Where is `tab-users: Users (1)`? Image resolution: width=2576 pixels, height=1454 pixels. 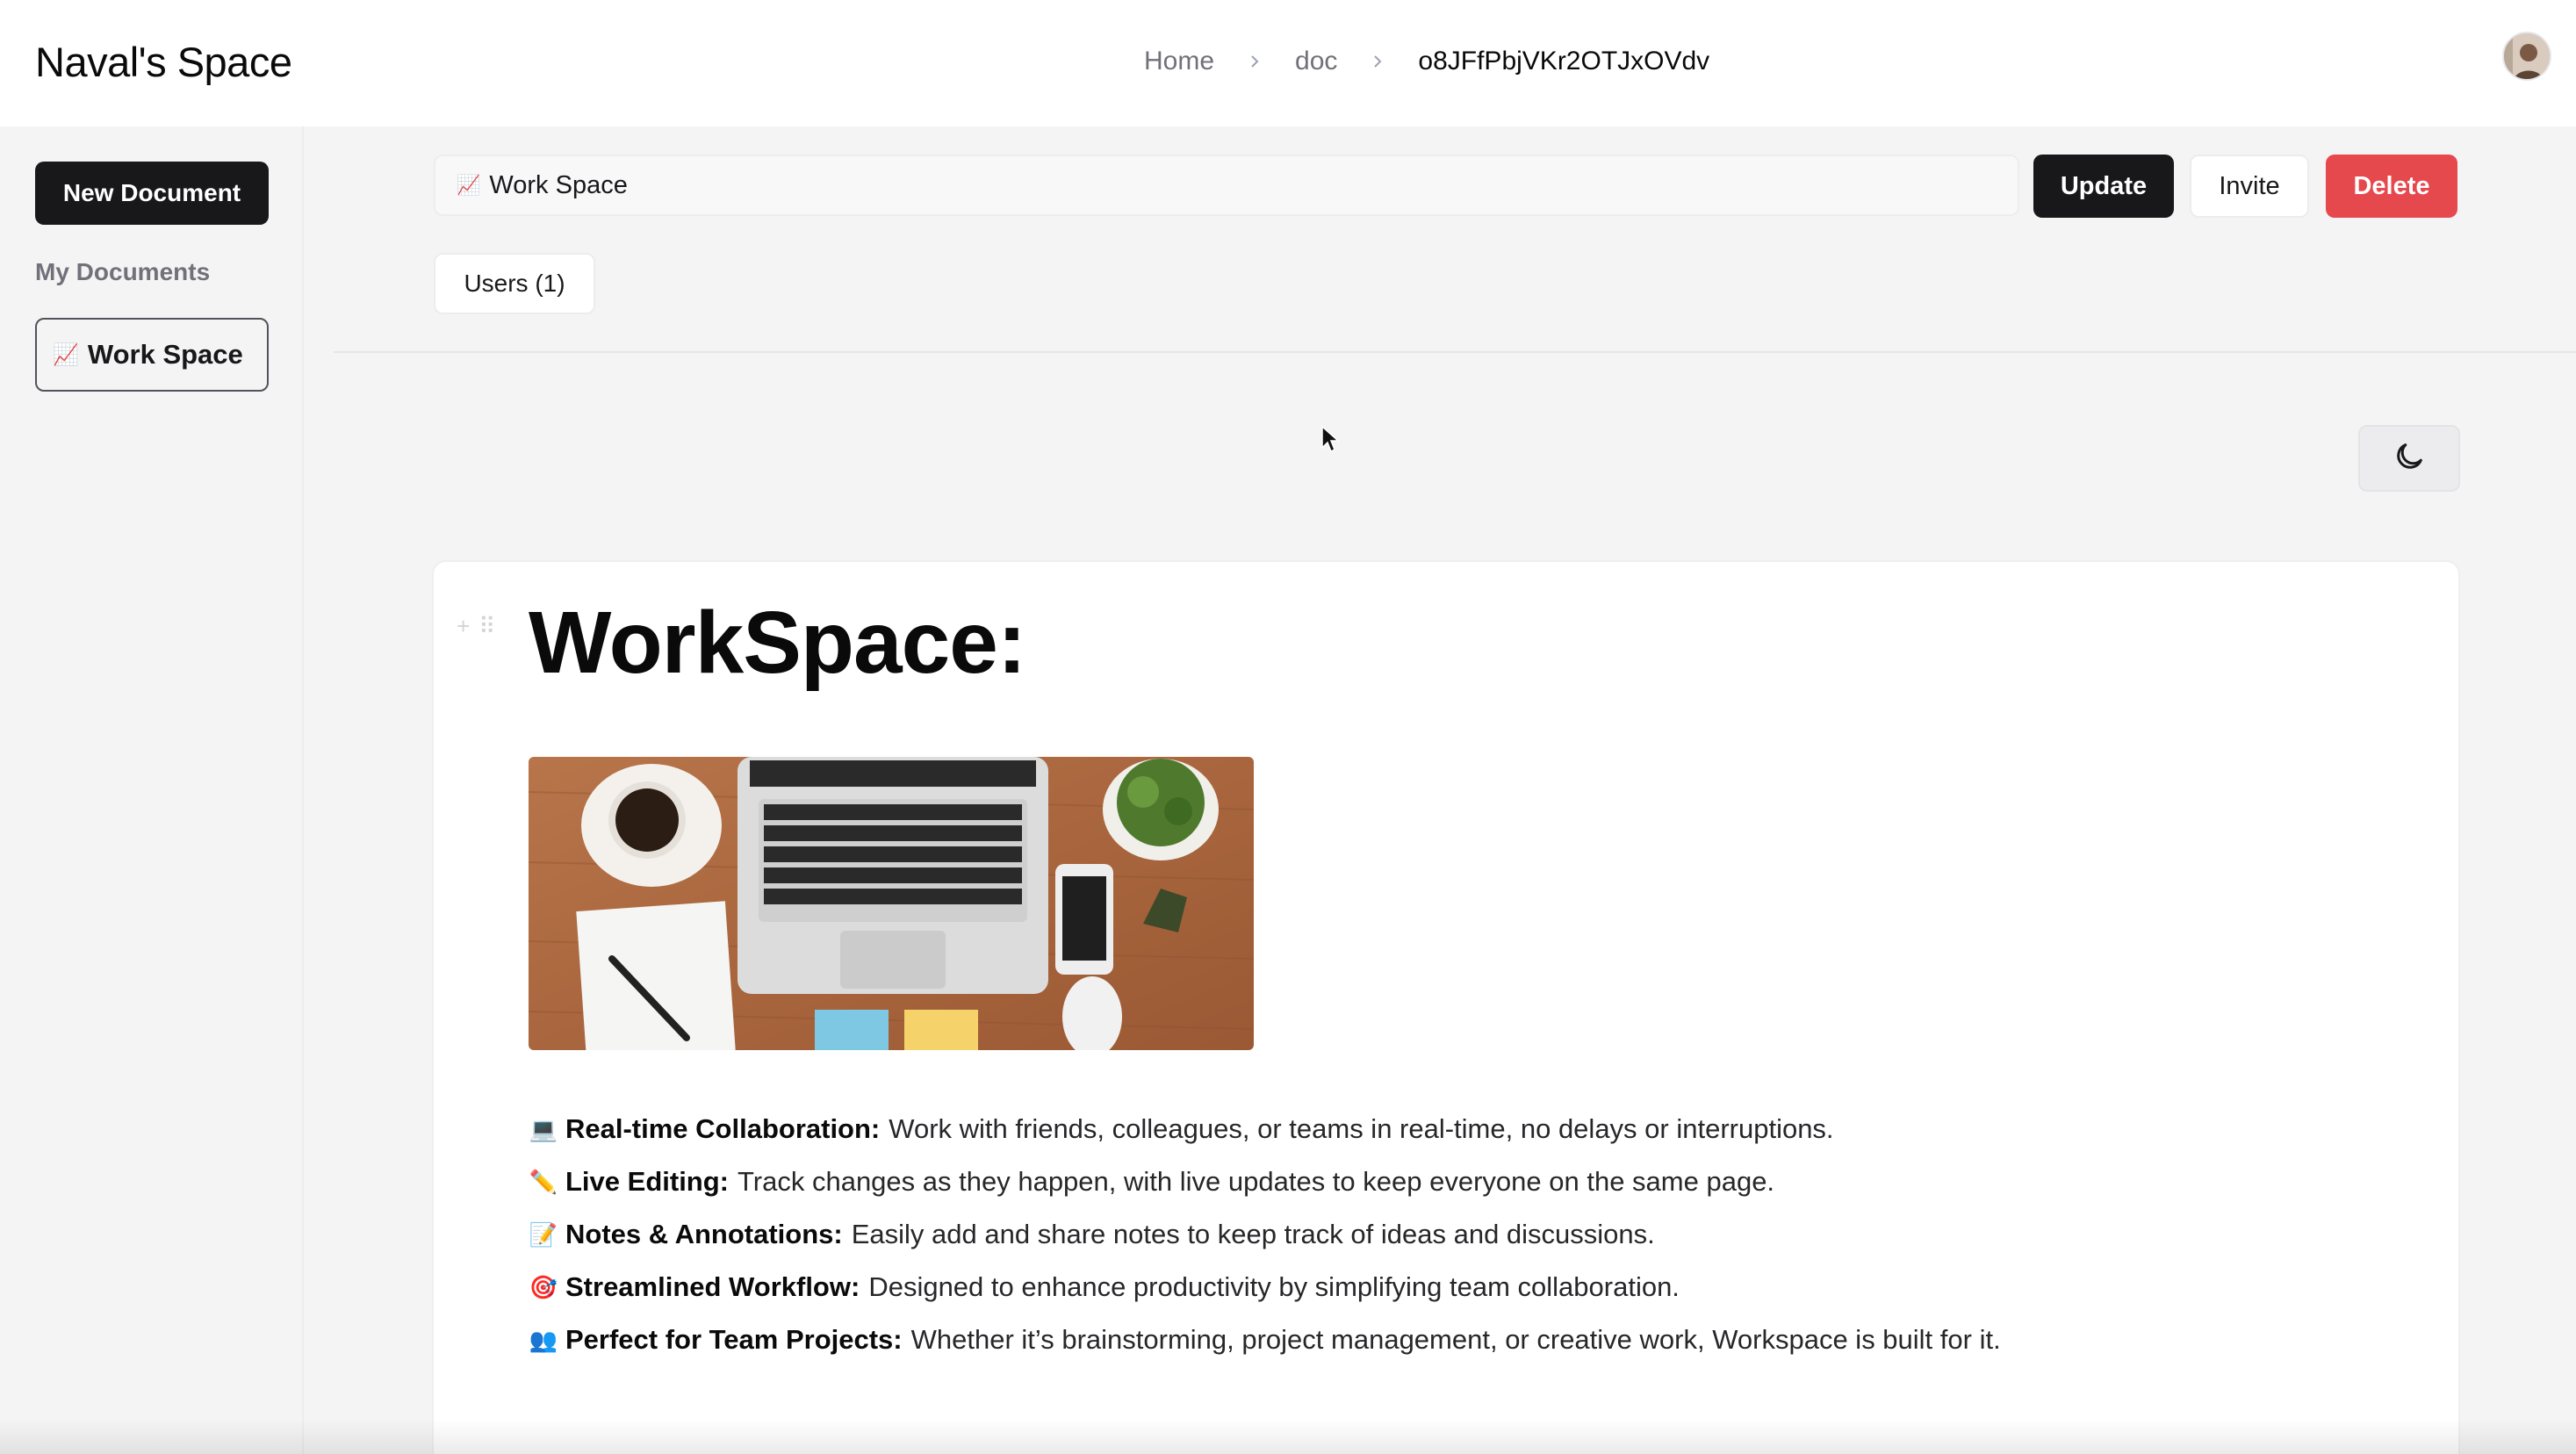 tab-users: Users (1) is located at coordinates (514, 283).